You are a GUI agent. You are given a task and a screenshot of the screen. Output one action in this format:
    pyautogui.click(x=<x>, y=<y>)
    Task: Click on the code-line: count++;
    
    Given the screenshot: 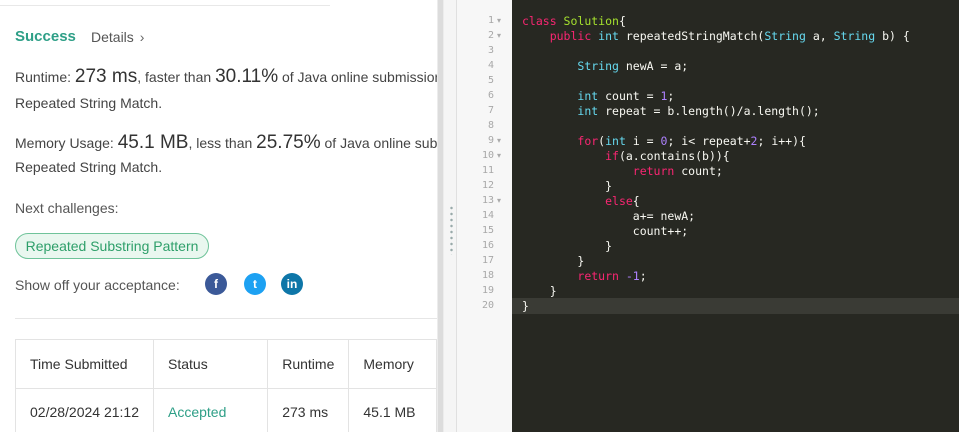 What is the action you would take?
    pyautogui.click(x=605, y=231)
    